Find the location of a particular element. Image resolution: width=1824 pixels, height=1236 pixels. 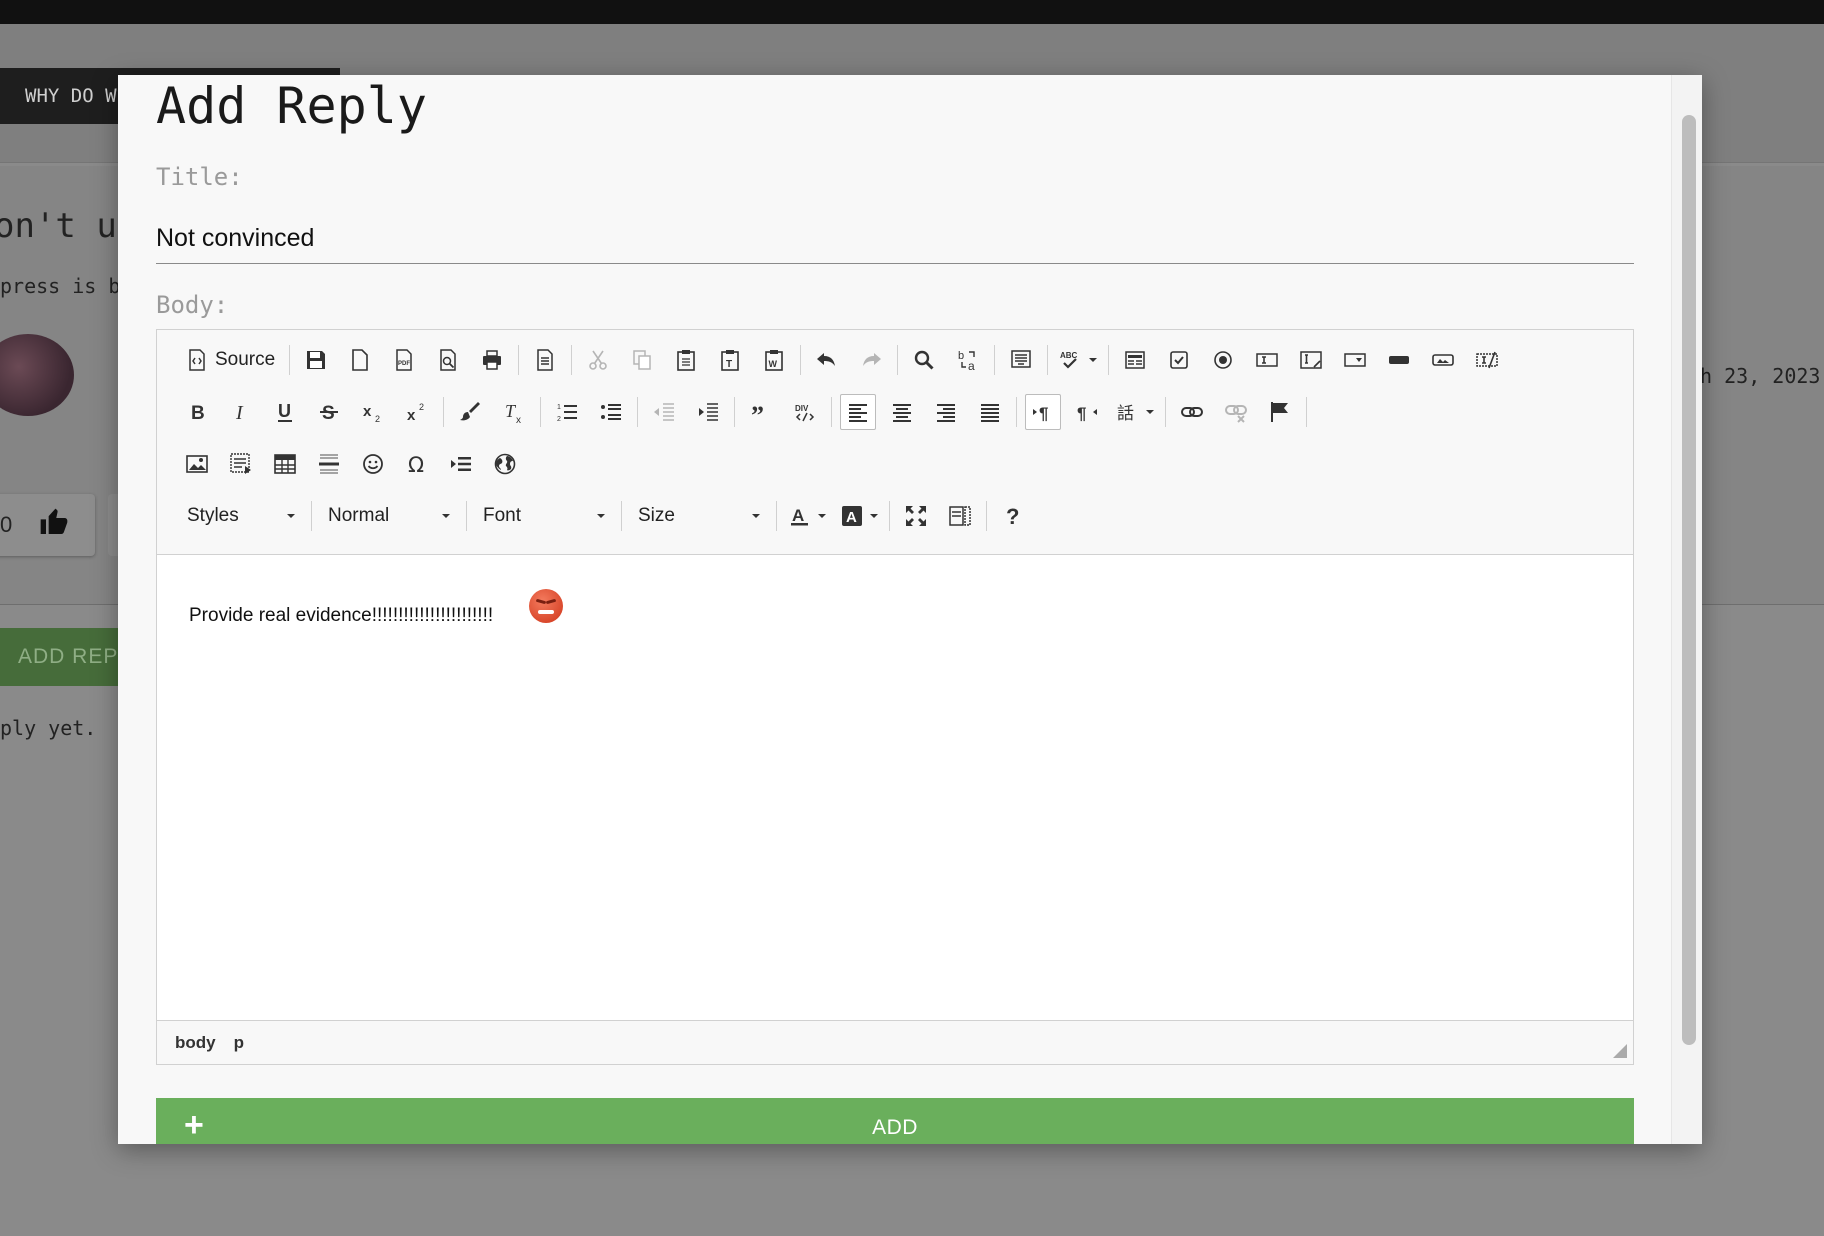

increase-indent-button is located at coordinates (708, 412).